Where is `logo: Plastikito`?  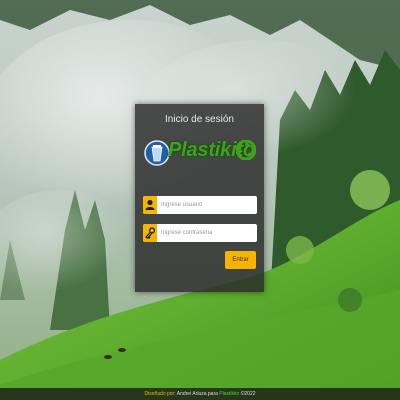
logo: Plastikito is located at coordinates (200, 155).